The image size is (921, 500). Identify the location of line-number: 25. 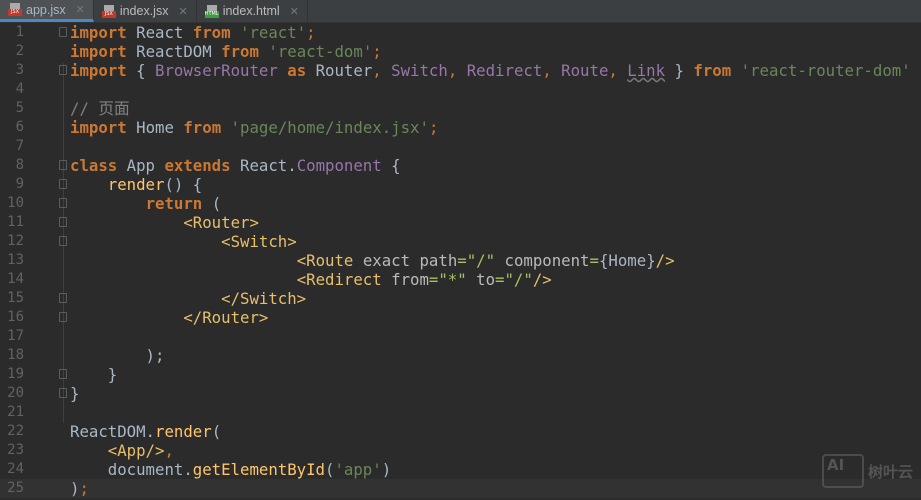
(15, 488).